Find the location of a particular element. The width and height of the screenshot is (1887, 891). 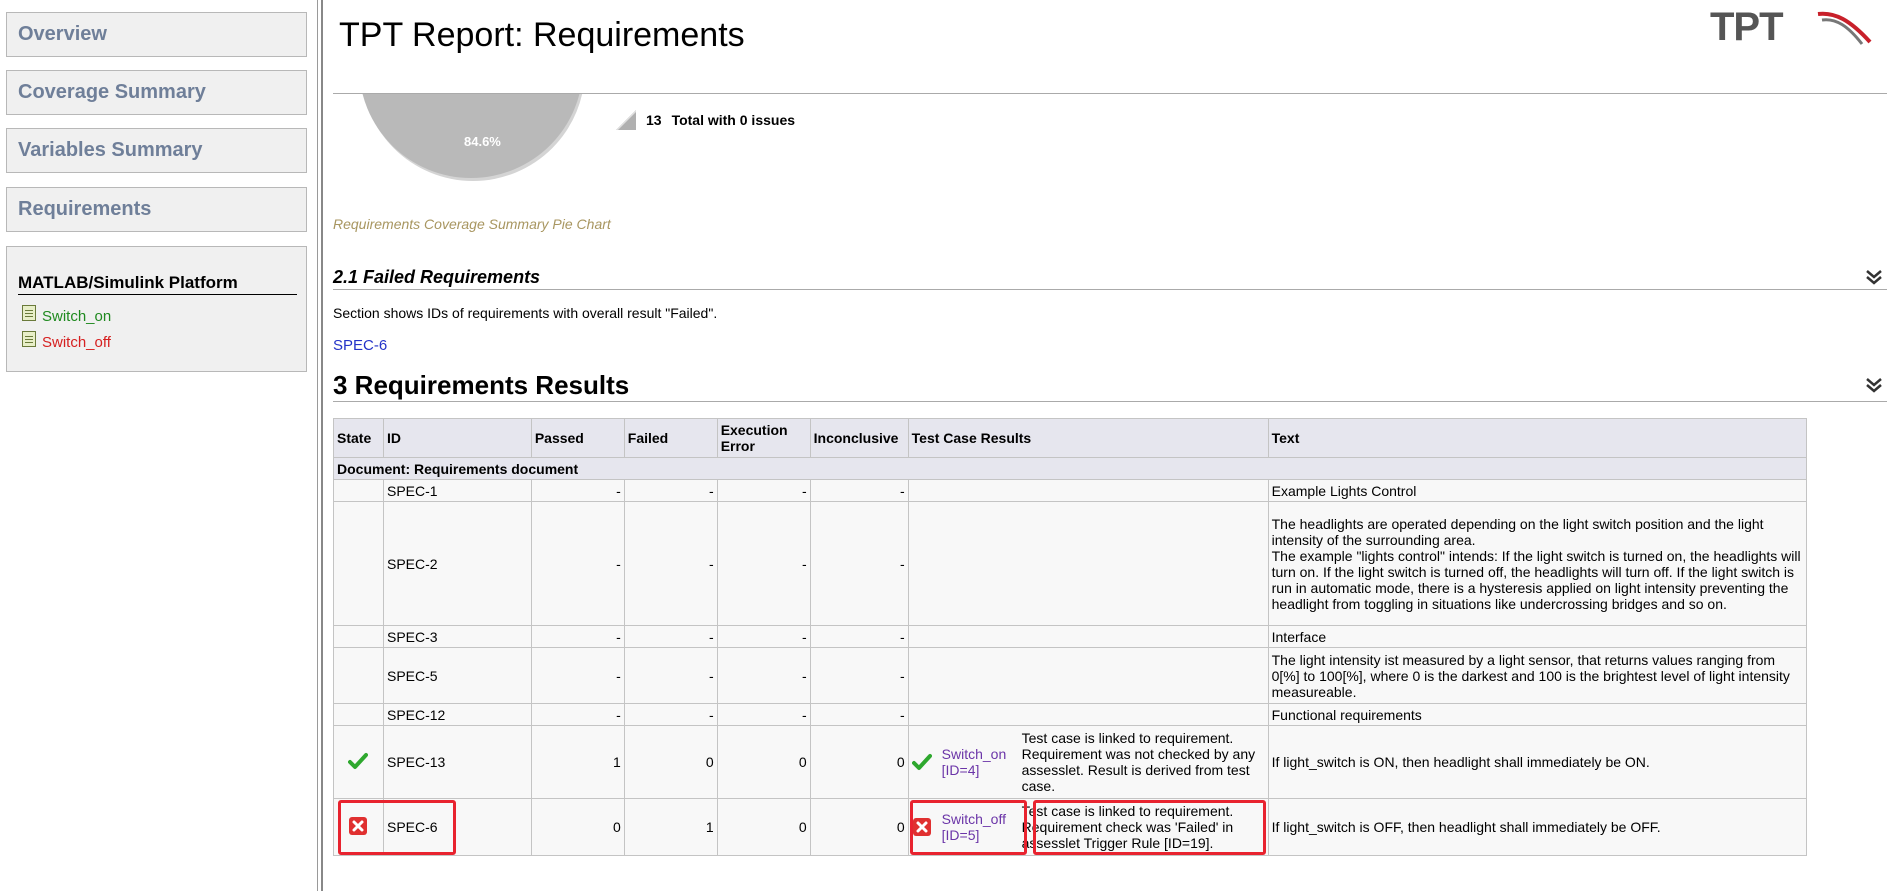

text-cell: Interface is located at coordinates (1537, 636).